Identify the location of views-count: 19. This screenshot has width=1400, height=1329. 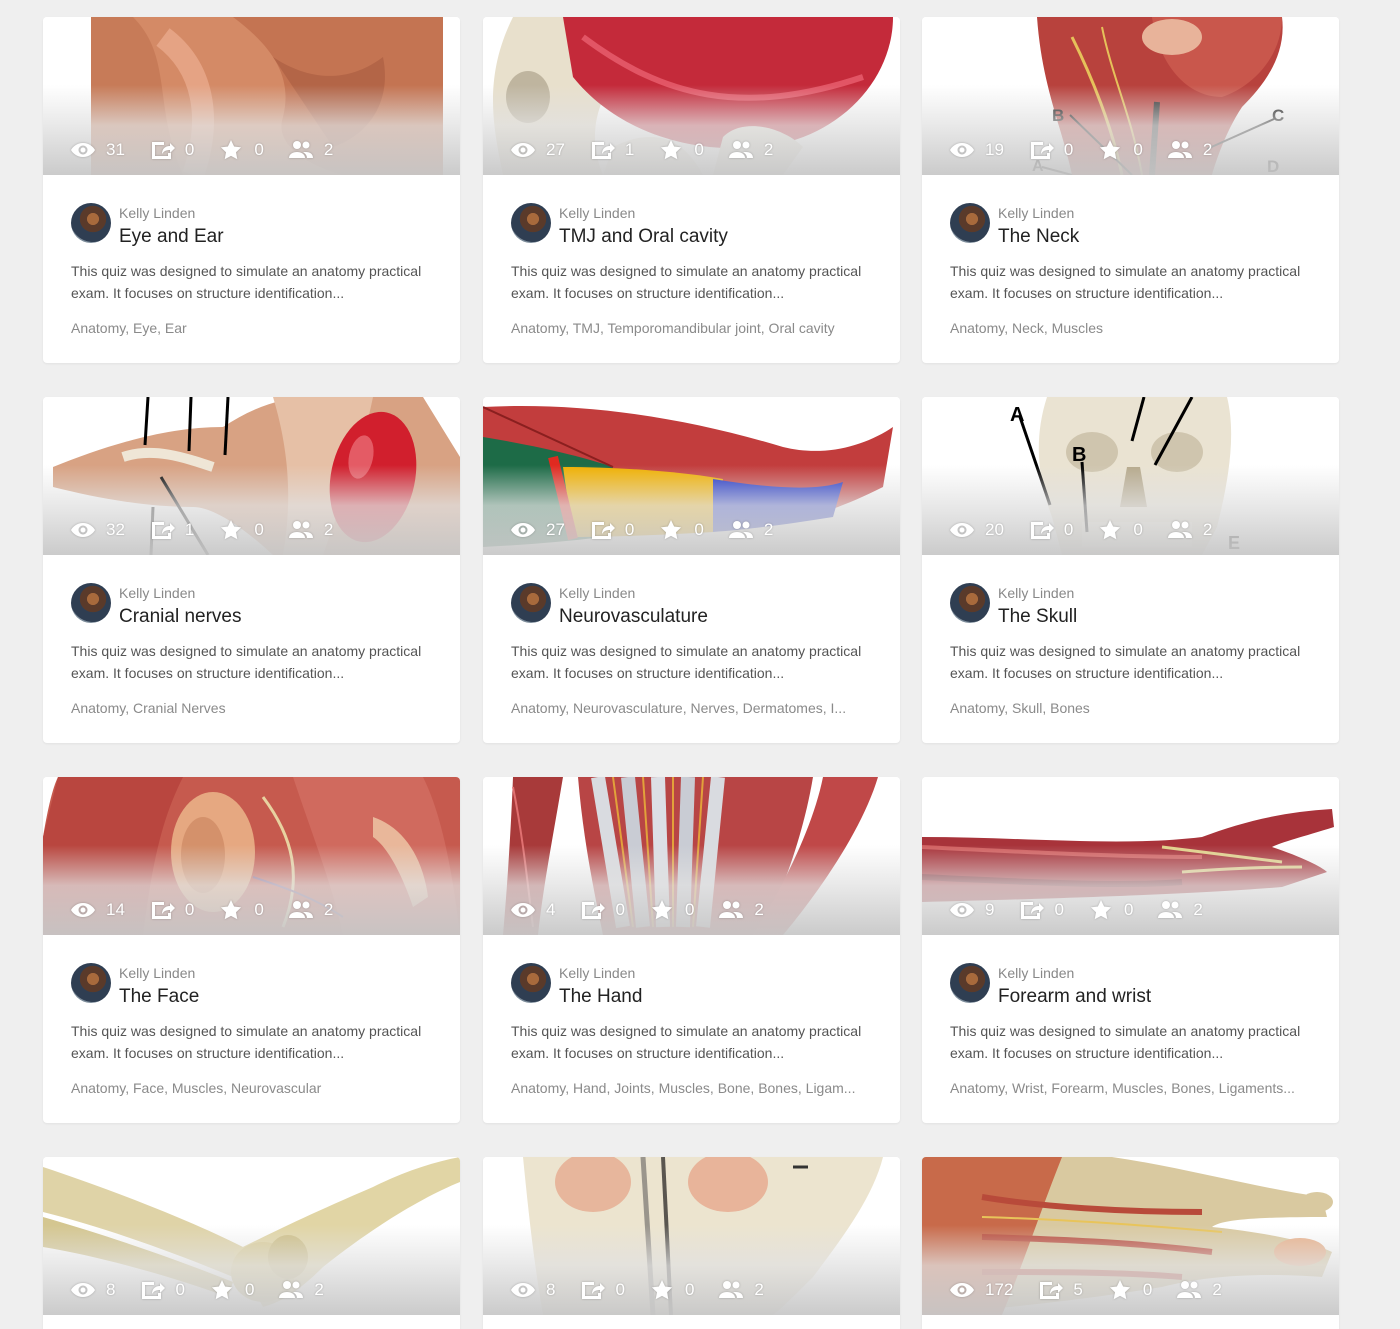
(994, 149).